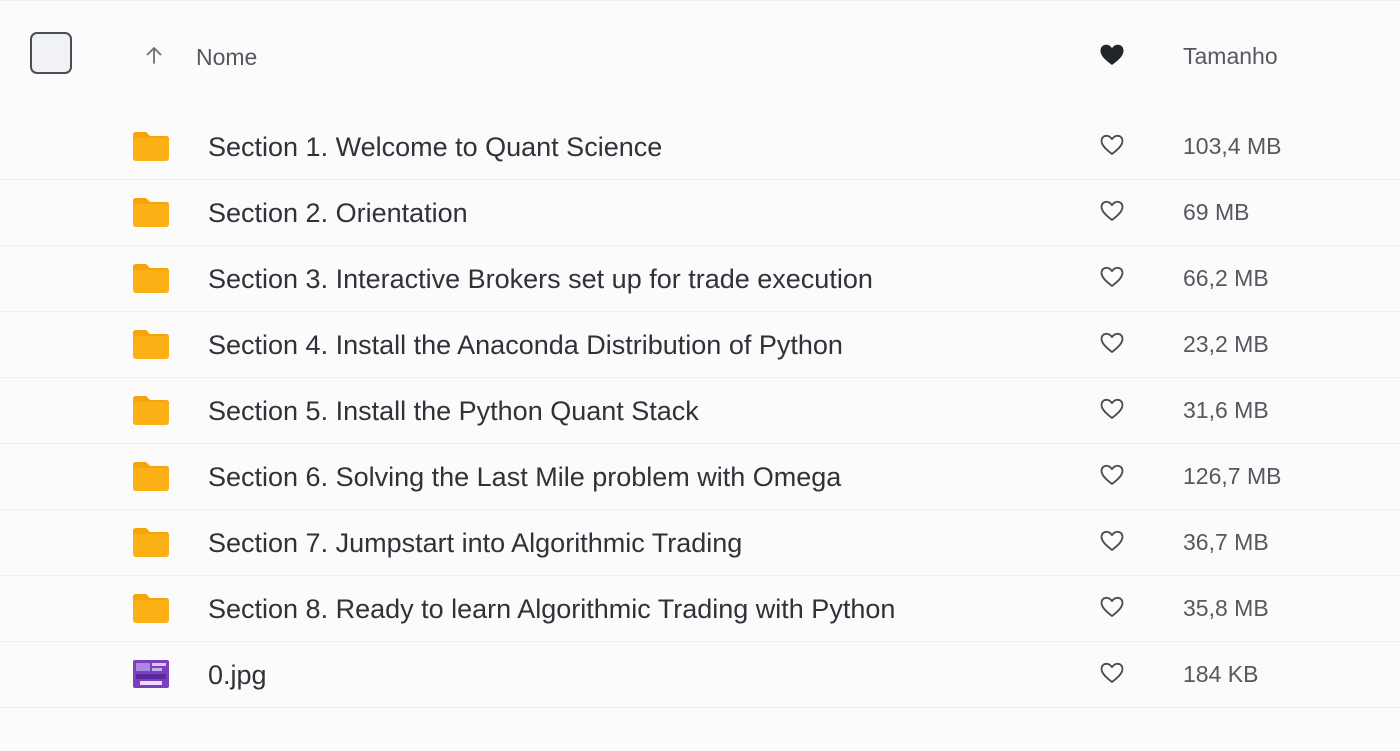 This screenshot has width=1400, height=751. I want to click on arrow-up-icon, so click(154, 55).